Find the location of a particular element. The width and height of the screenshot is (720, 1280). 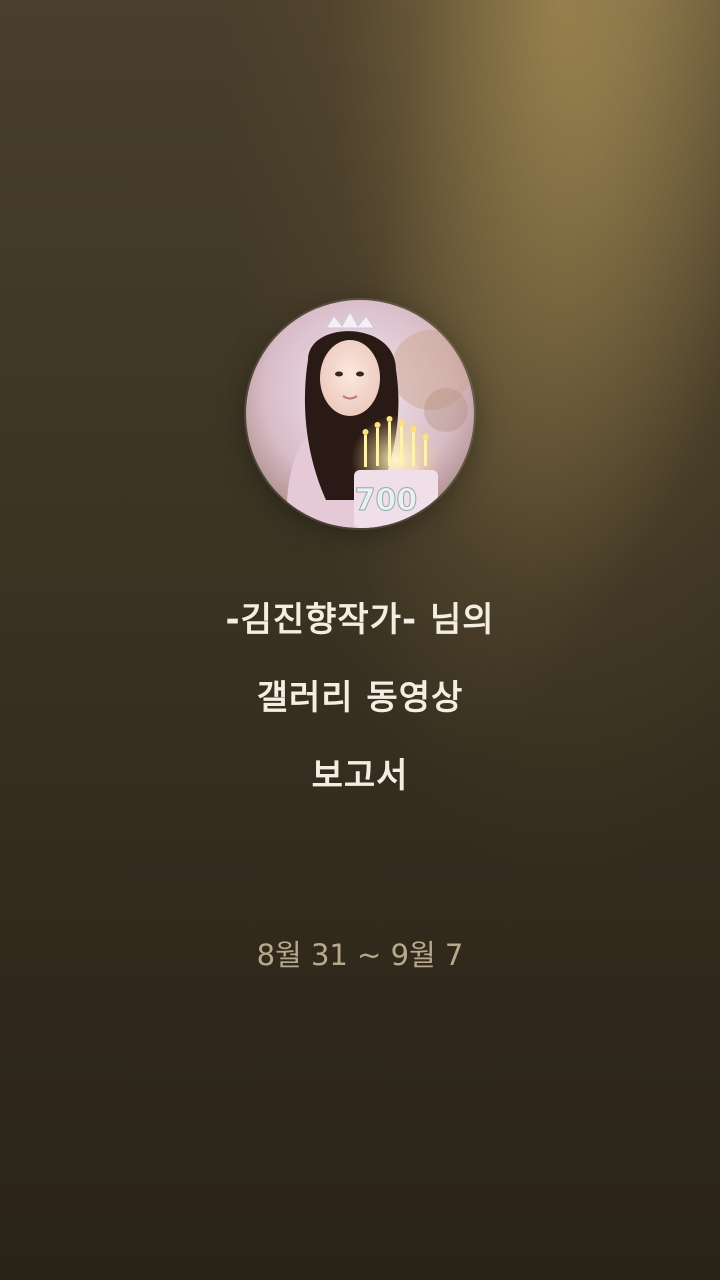

report-subject-title: 갤러리 동영상 is located at coordinates (360, 698).